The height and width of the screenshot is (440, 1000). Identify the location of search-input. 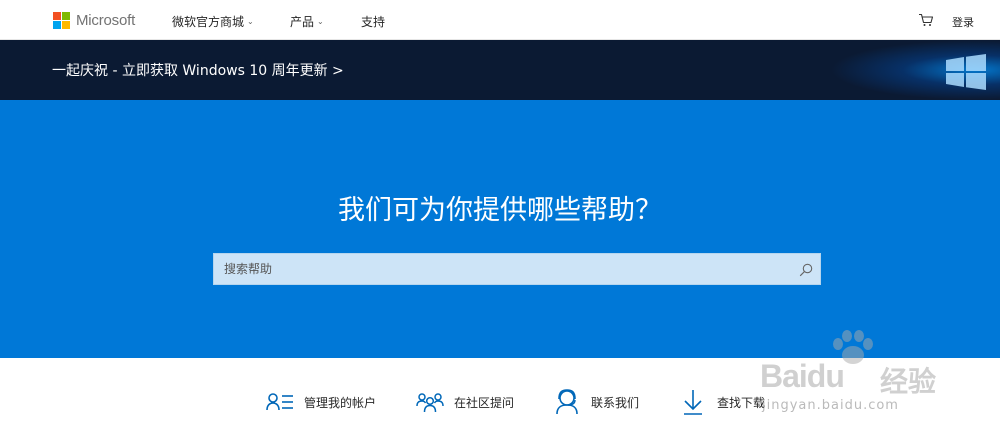
(499, 269).